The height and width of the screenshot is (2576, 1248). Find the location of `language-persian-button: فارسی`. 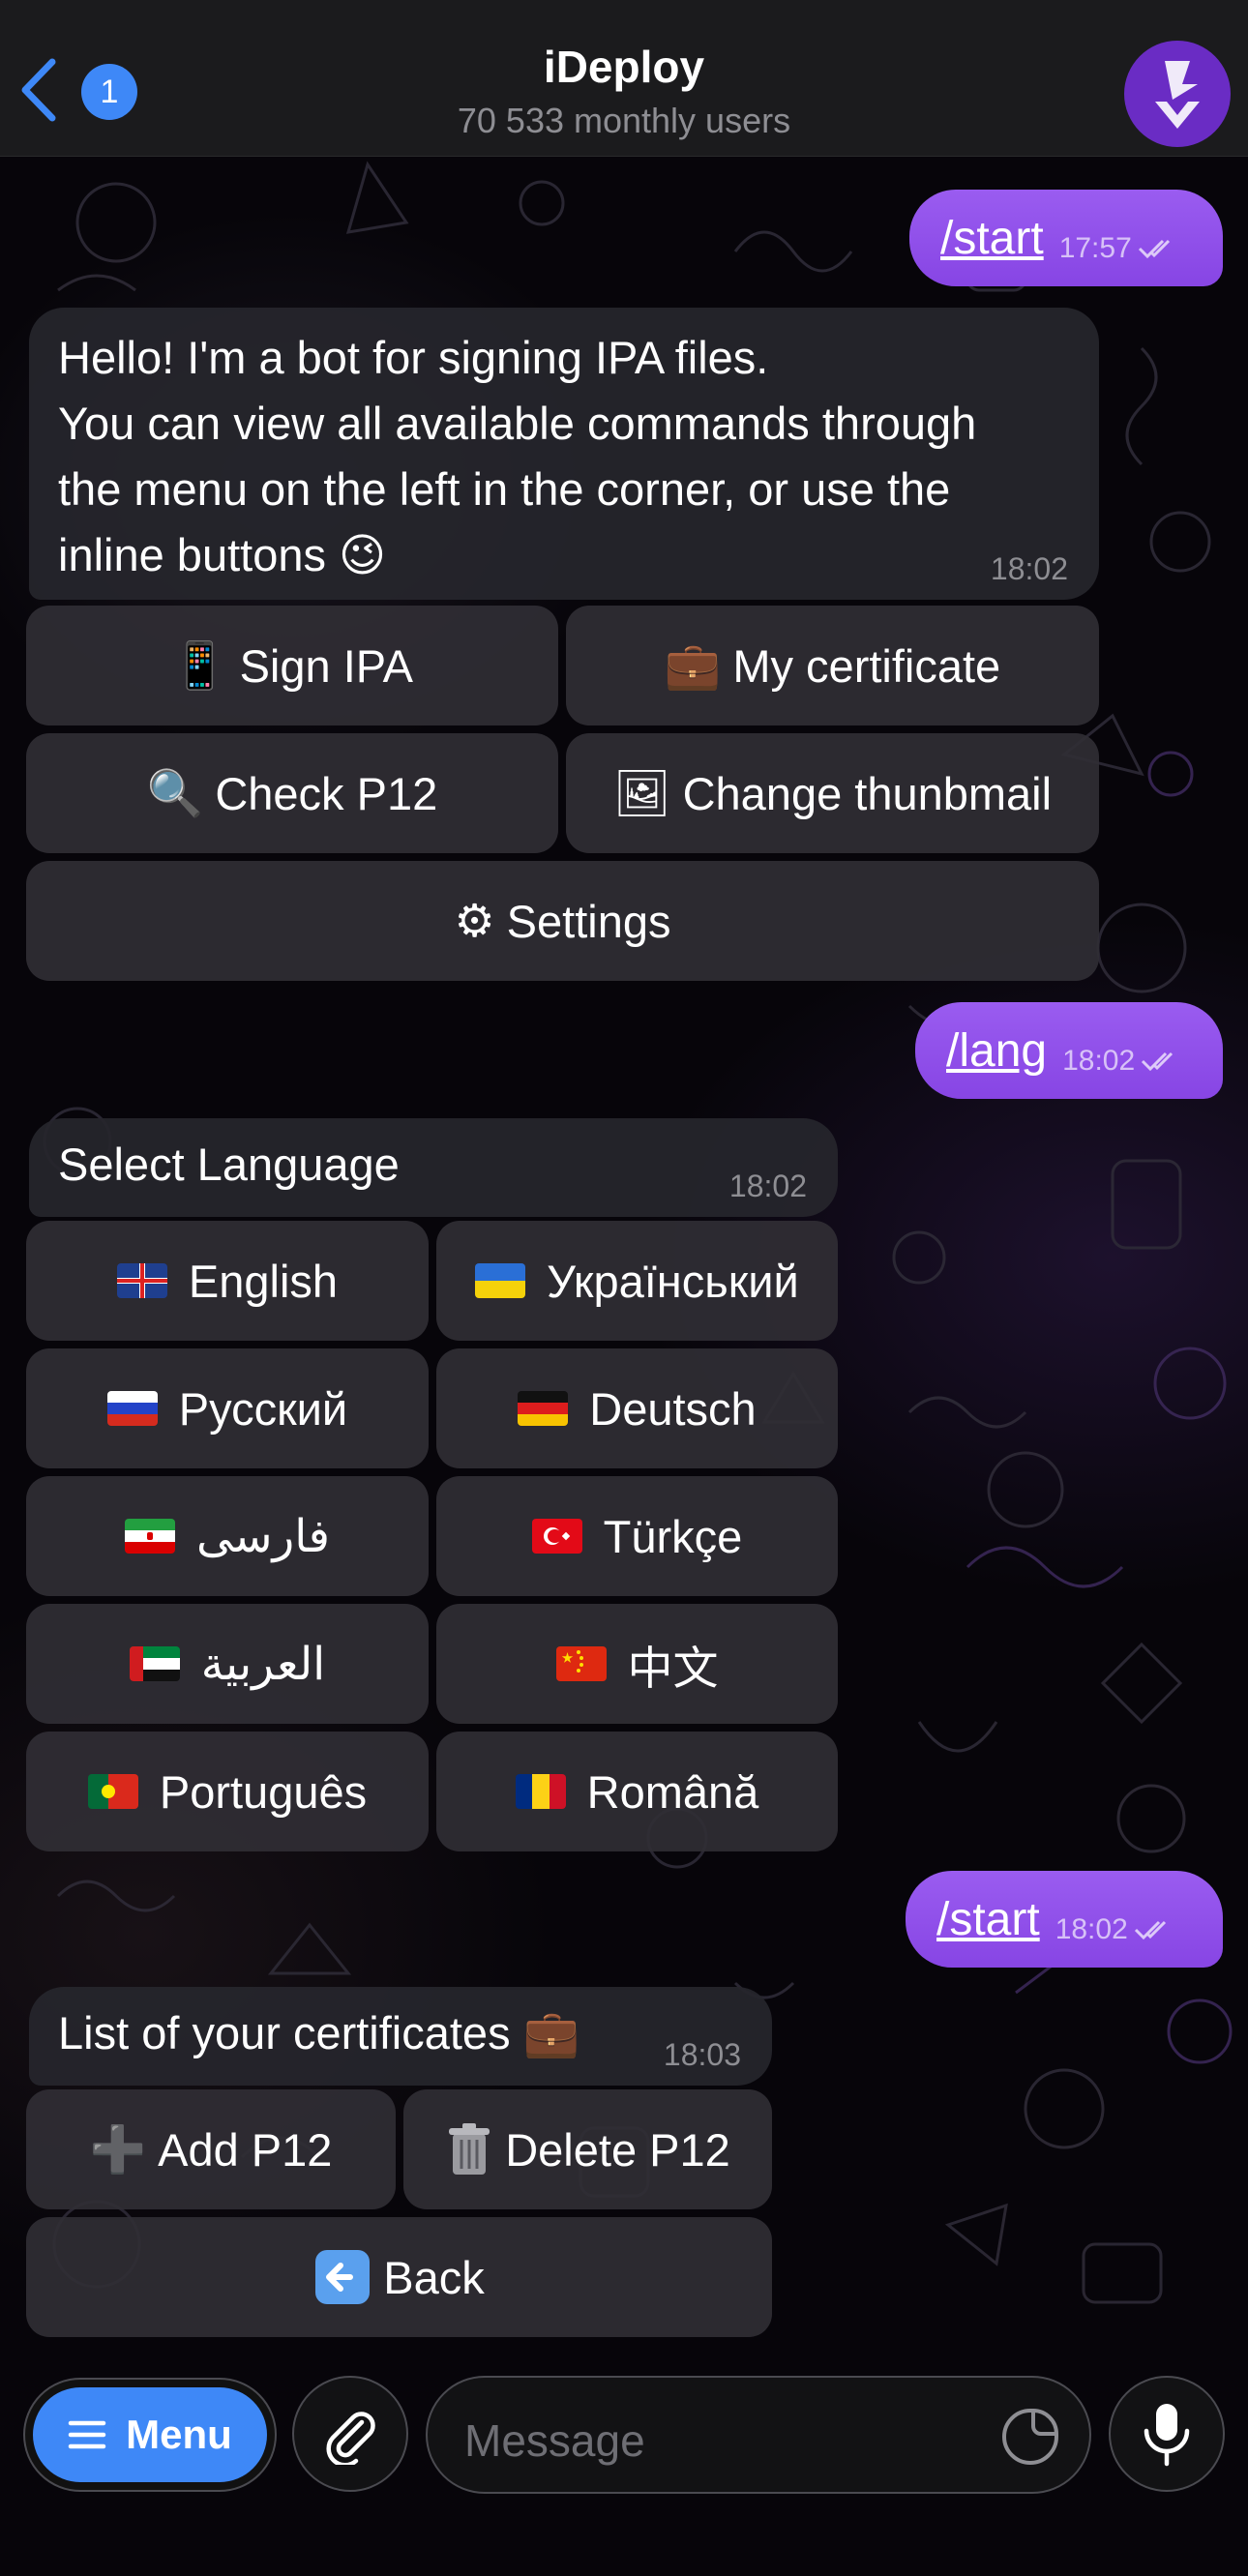

language-persian-button: فارسی is located at coordinates (228, 1536).